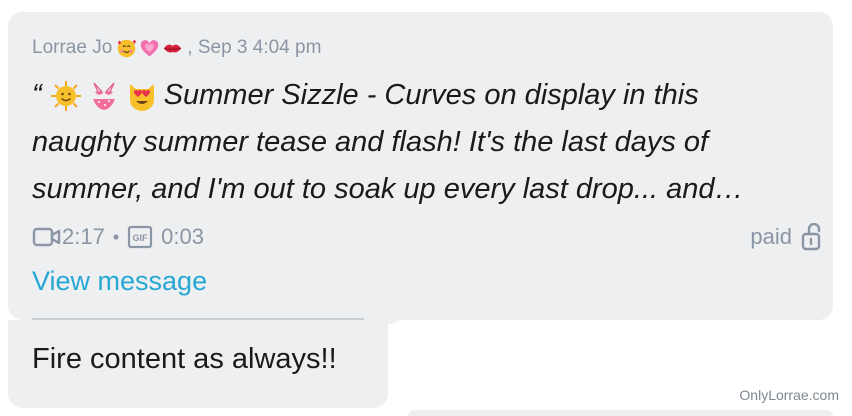 The height and width of the screenshot is (416, 852). I want to click on kiss-mark-icon, so click(173, 48).